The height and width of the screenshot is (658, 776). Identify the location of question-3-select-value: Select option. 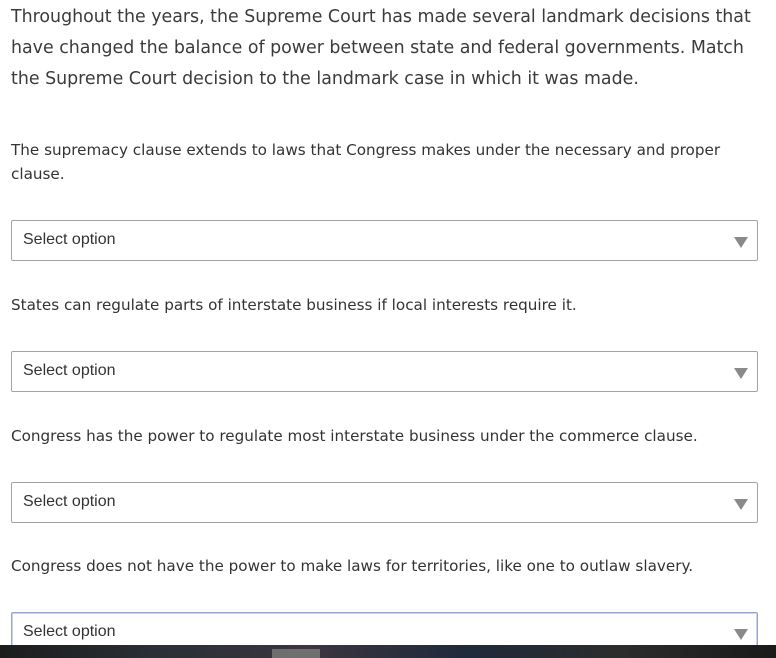
(69, 501).